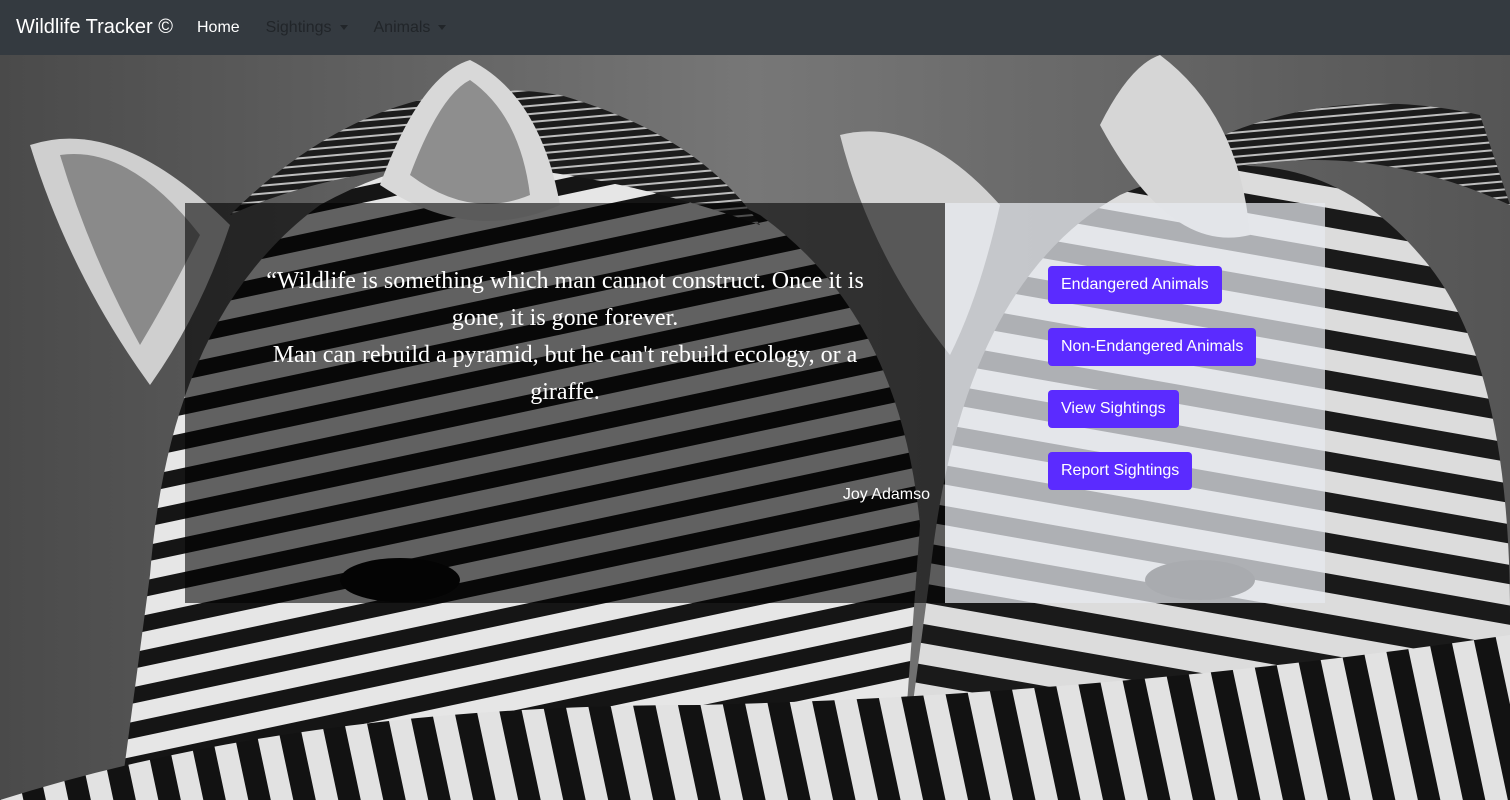  What do you see at coordinates (218, 28) in the screenshot?
I see `nav-home: Home` at bounding box center [218, 28].